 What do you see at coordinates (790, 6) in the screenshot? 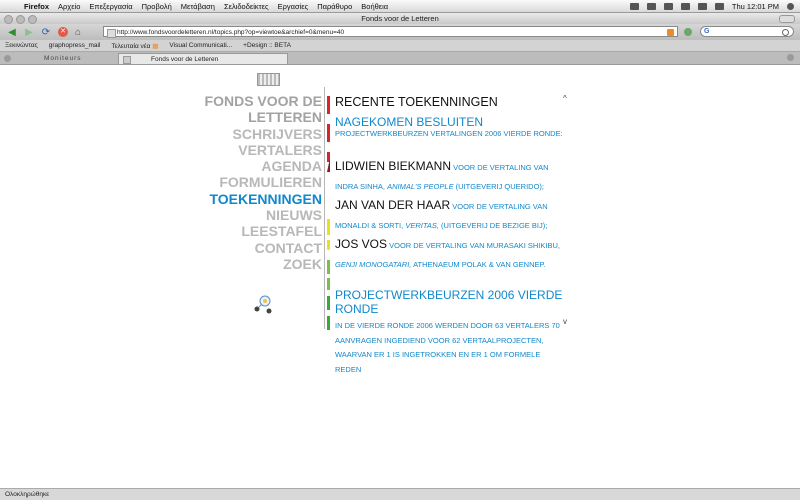
I see `spotlight-icon` at bounding box center [790, 6].